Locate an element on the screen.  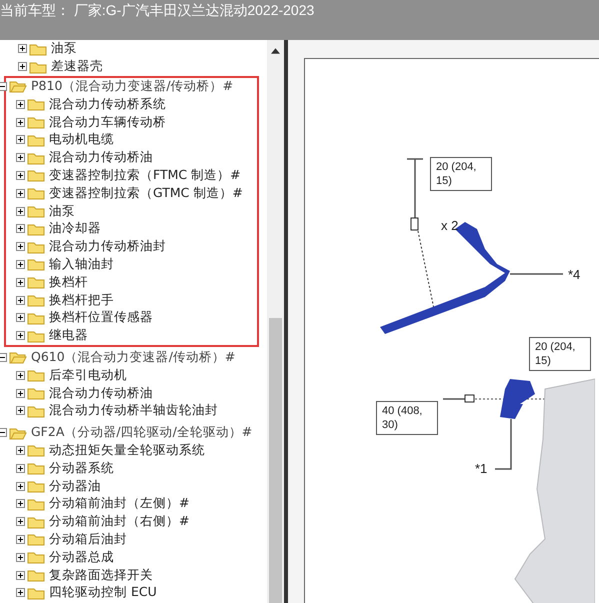
callout-label: *1 is located at coordinates (481, 469).